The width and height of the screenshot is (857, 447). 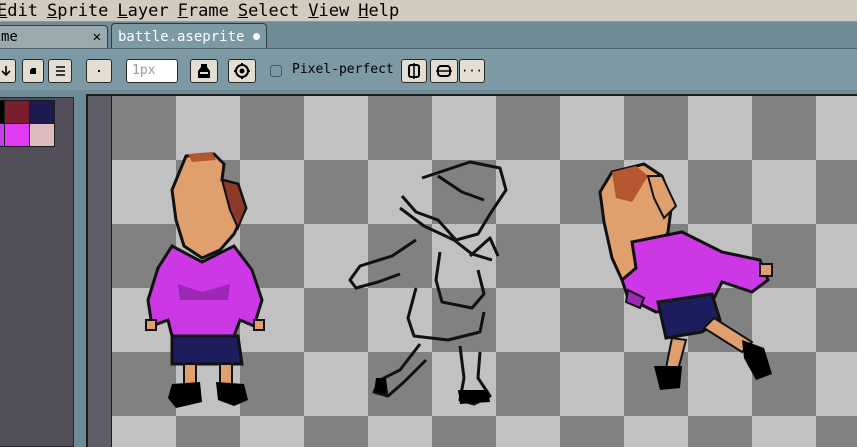 What do you see at coordinates (60, 71) in the screenshot?
I see `brush-lines-icon` at bounding box center [60, 71].